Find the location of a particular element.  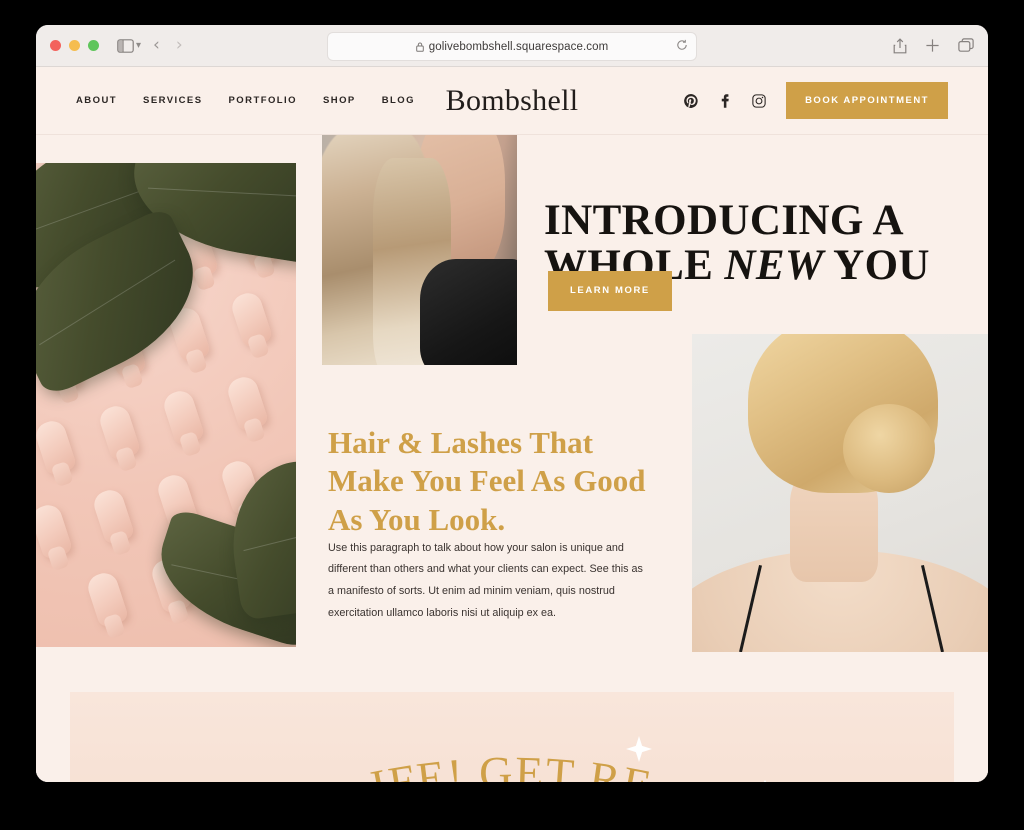

browser-nav-buttons: ‹ › is located at coordinates (168, 45).